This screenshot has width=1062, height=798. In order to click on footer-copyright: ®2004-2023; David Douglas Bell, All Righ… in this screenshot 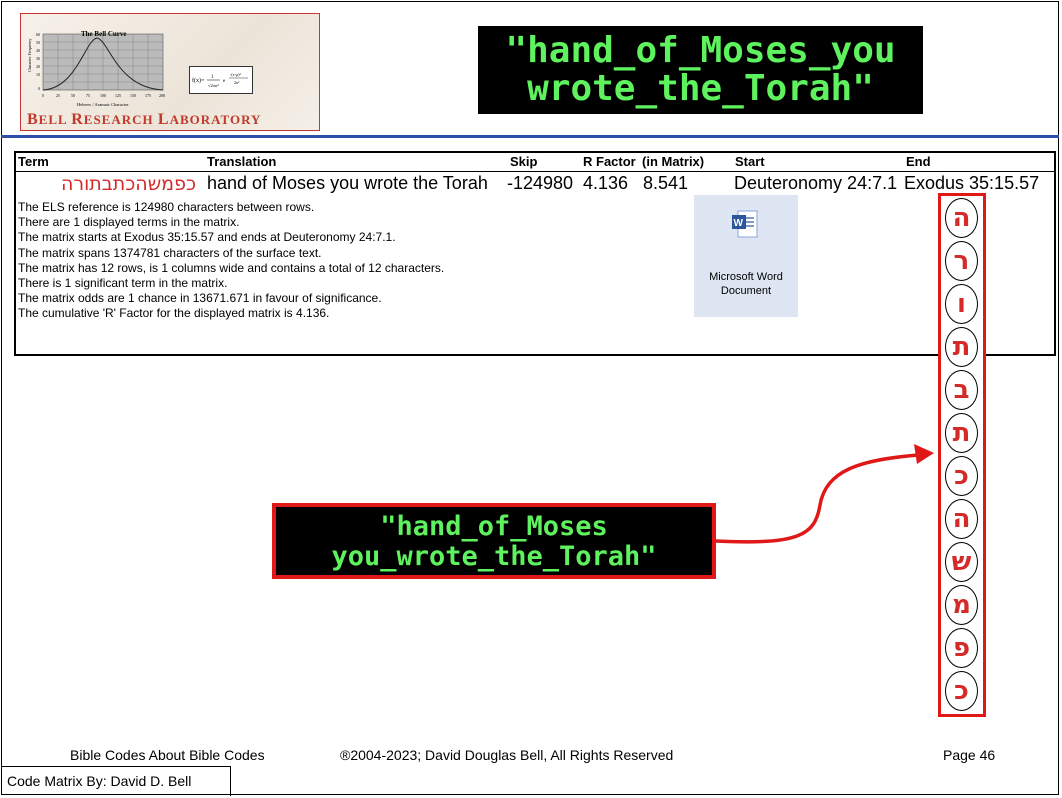, I will do `click(507, 755)`.